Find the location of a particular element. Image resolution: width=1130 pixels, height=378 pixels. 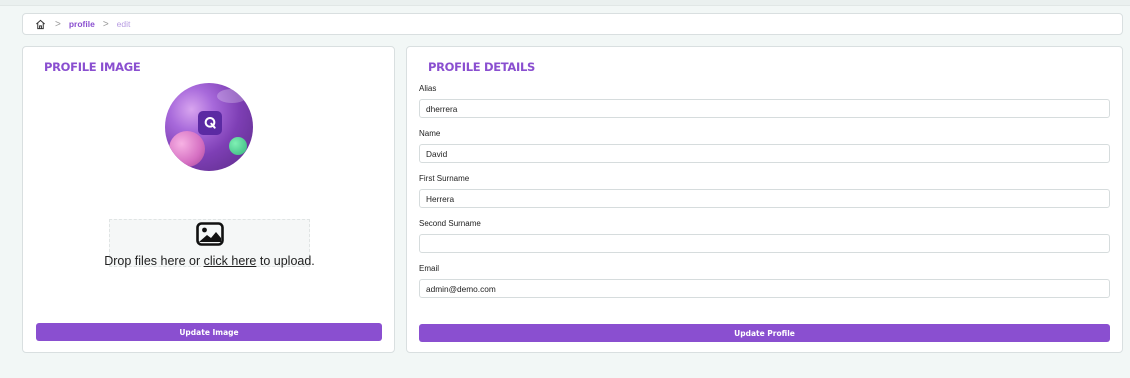

email-input is located at coordinates (764, 288).